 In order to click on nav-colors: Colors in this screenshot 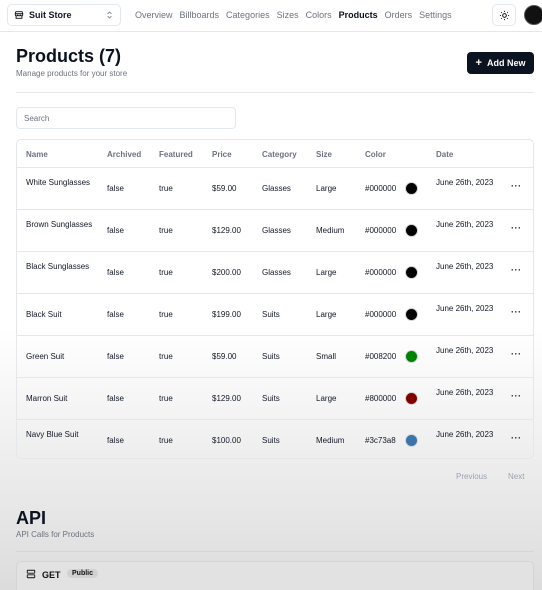, I will do `click(319, 15)`.